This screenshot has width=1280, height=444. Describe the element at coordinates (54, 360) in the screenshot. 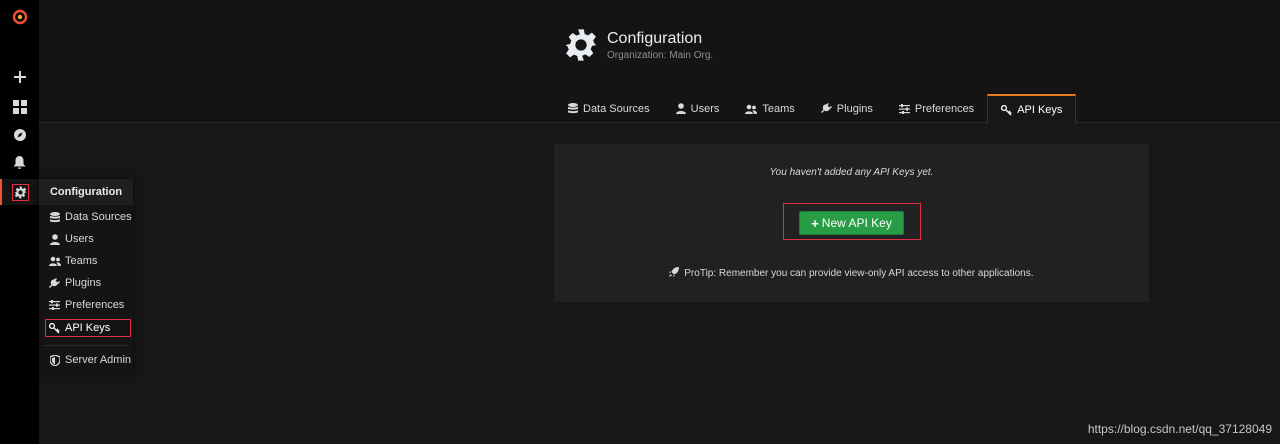

I see `shield-icon` at that location.